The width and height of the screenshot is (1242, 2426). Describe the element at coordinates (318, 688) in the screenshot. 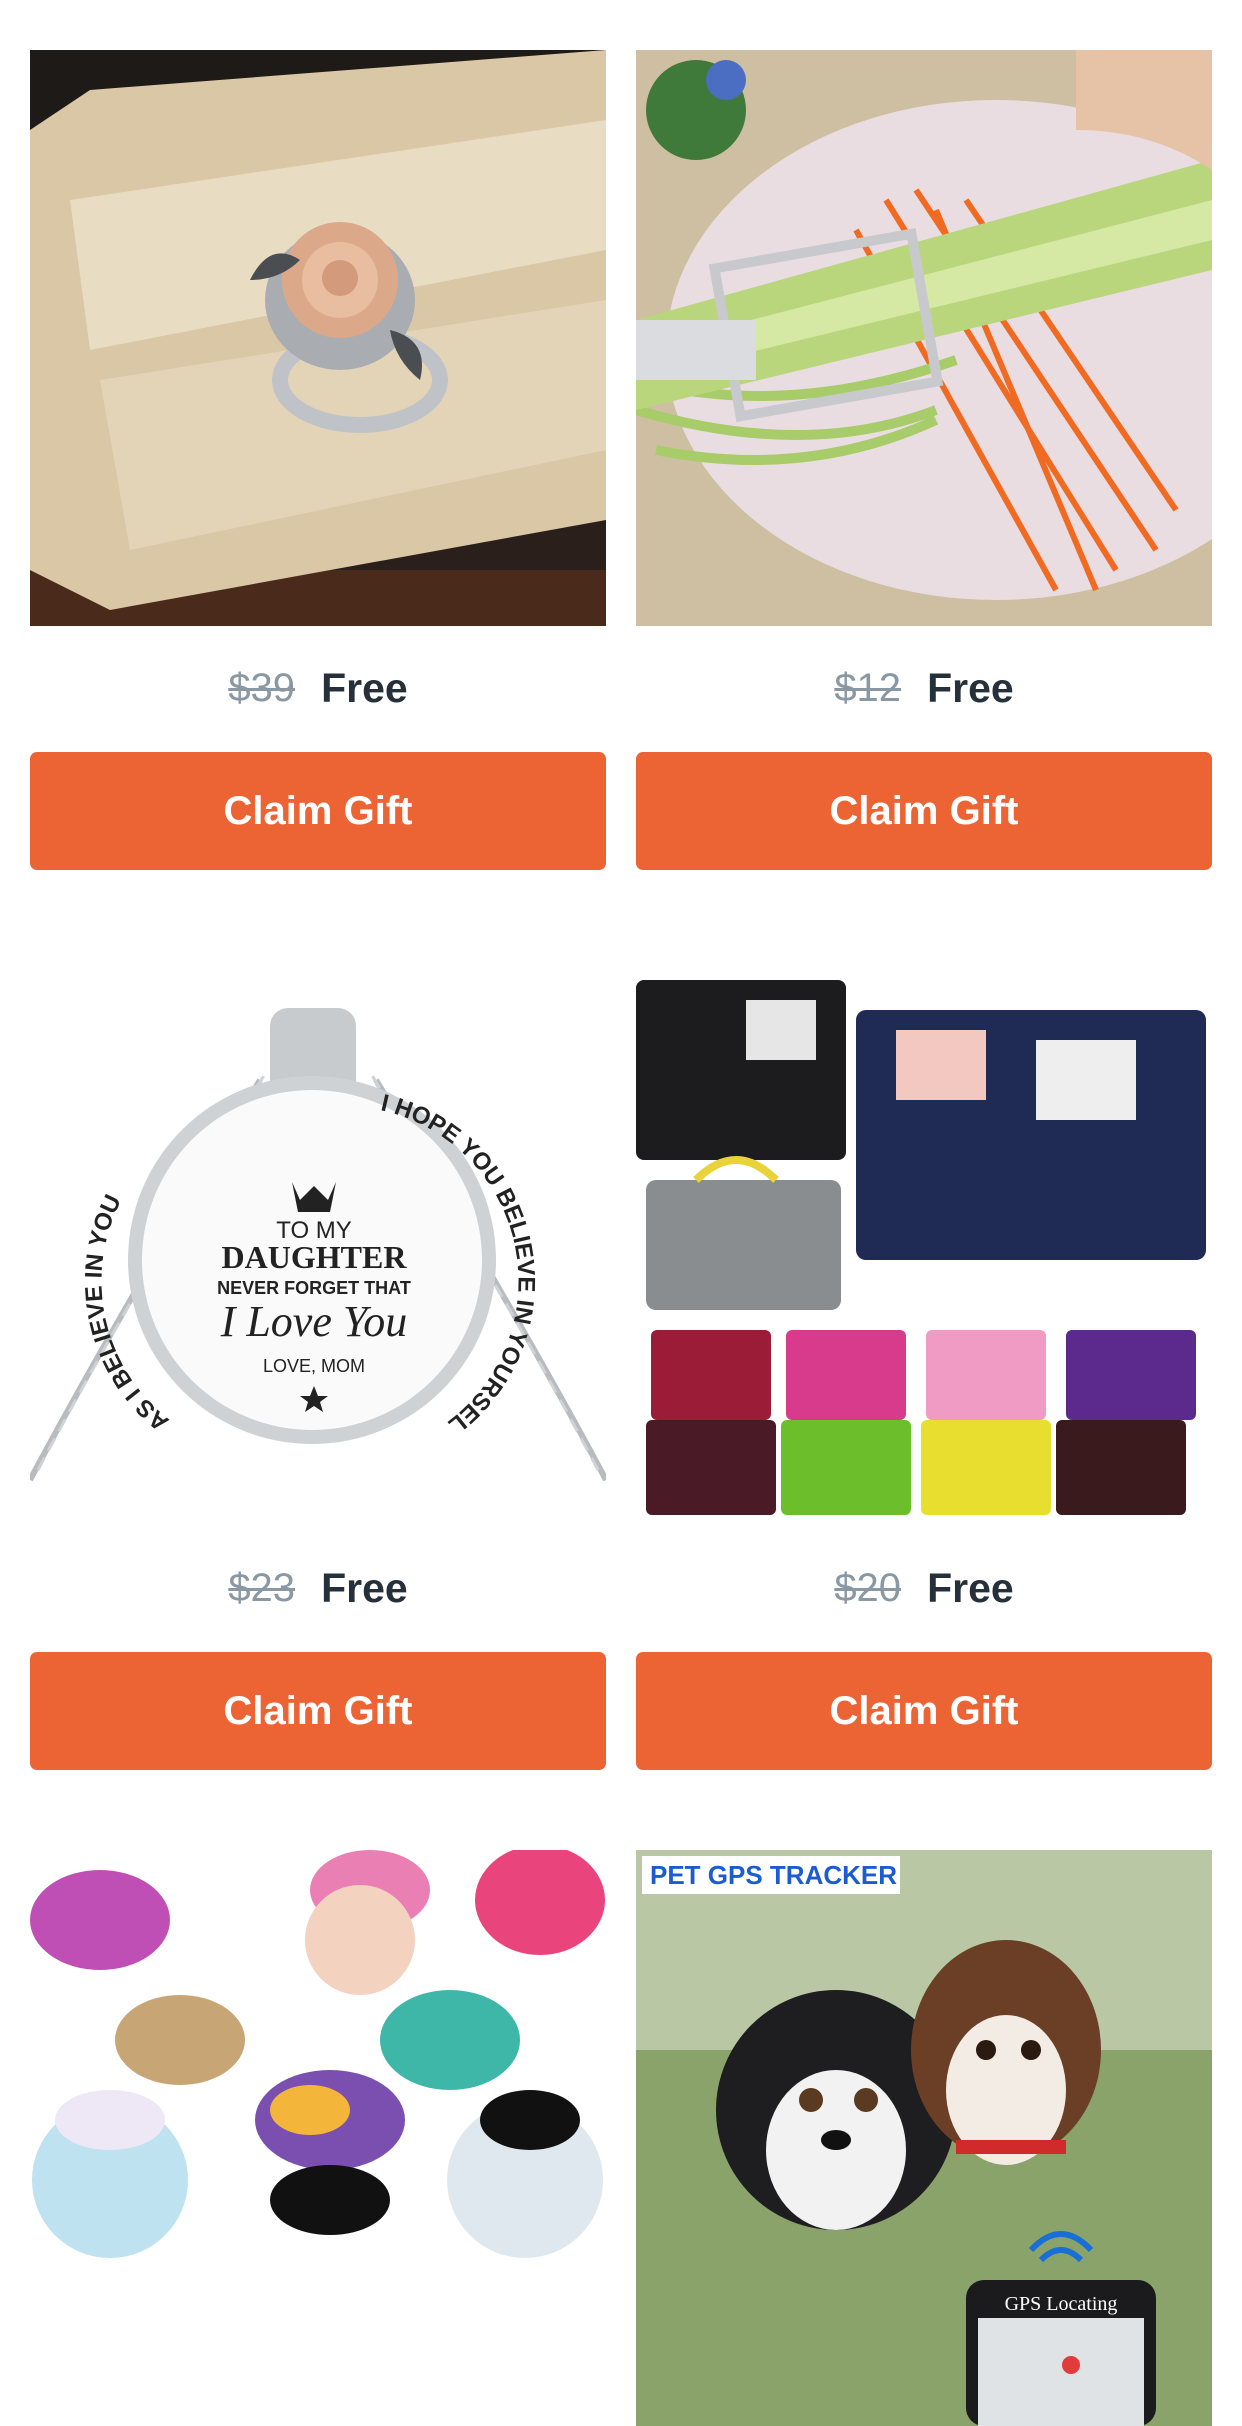

I see `price-row: $39 Free` at that location.